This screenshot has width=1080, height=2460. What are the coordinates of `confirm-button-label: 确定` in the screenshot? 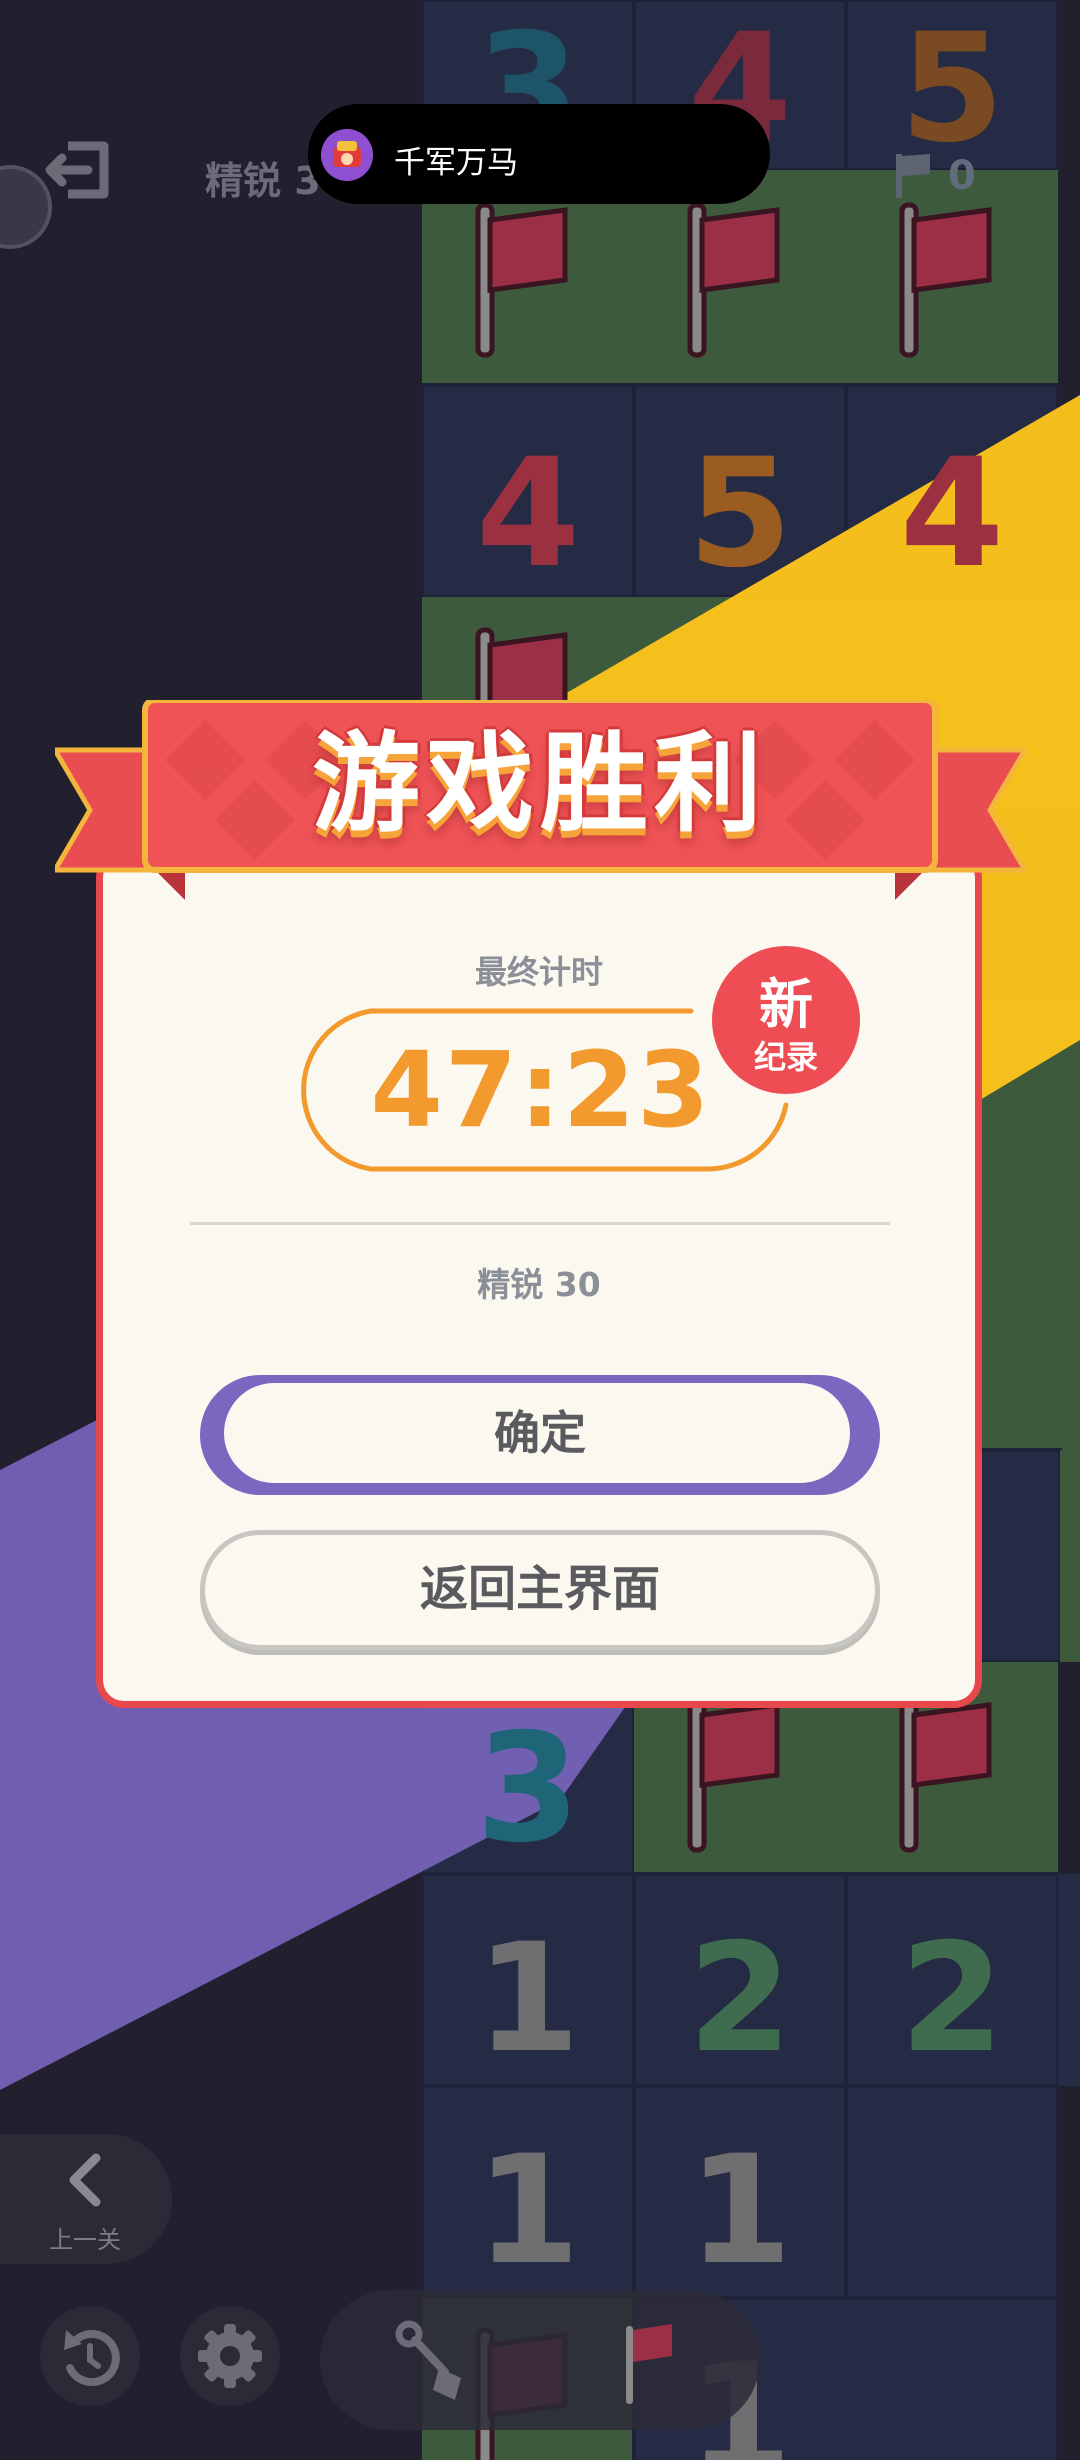 It's located at (540, 1433).